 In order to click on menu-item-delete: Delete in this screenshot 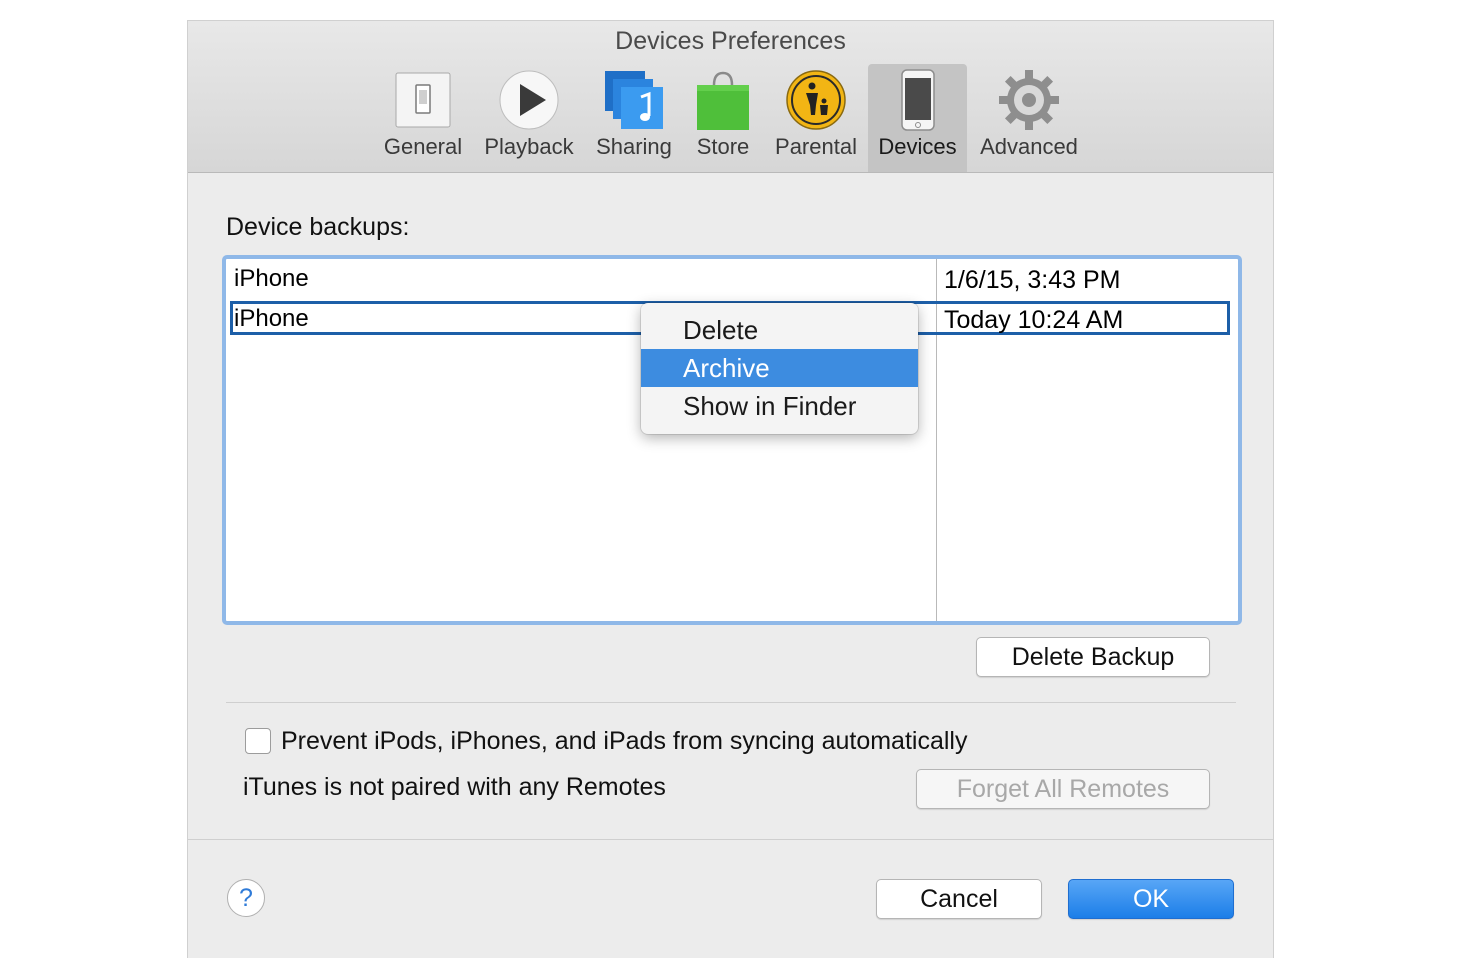, I will do `click(779, 330)`.